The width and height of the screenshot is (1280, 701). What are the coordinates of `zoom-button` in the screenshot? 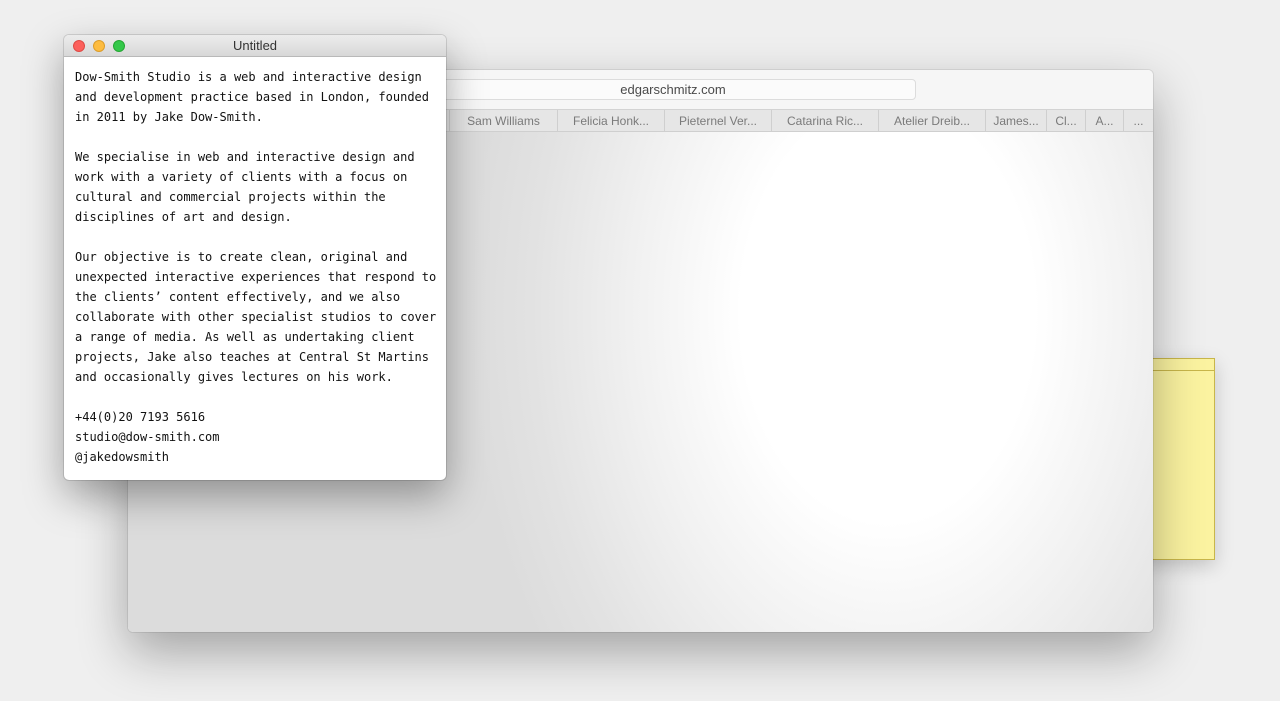 It's located at (119, 46).